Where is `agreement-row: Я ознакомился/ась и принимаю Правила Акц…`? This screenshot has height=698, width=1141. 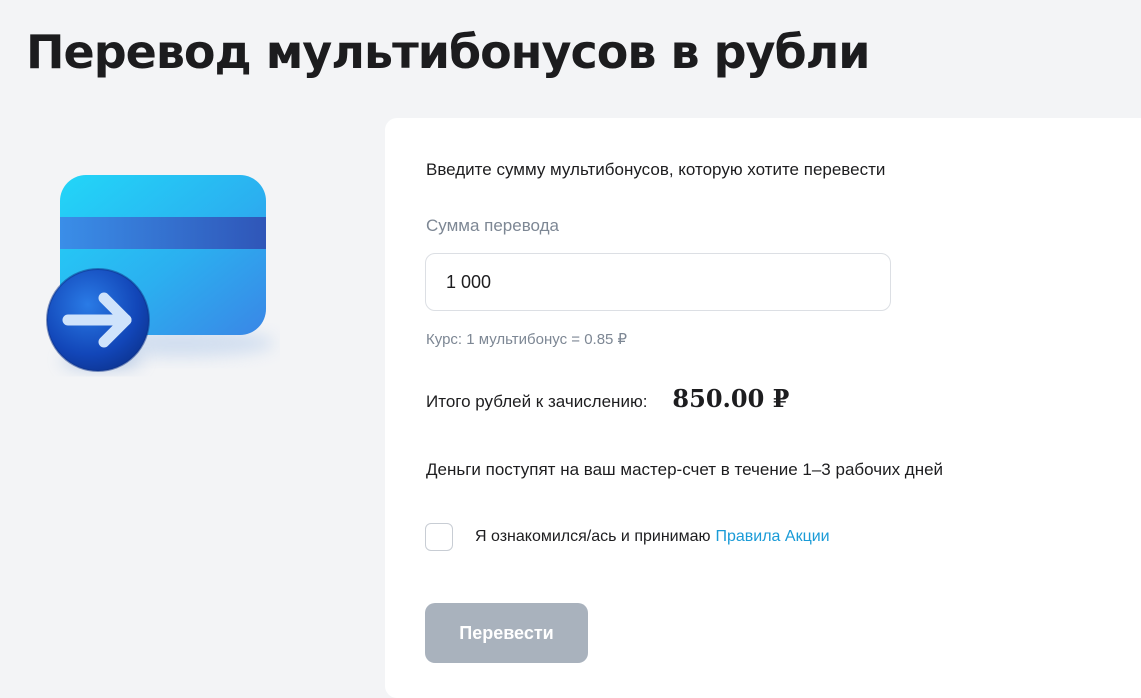 agreement-row: Я ознакомился/ась и принимаю Правила Акц… is located at coordinates (627, 537).